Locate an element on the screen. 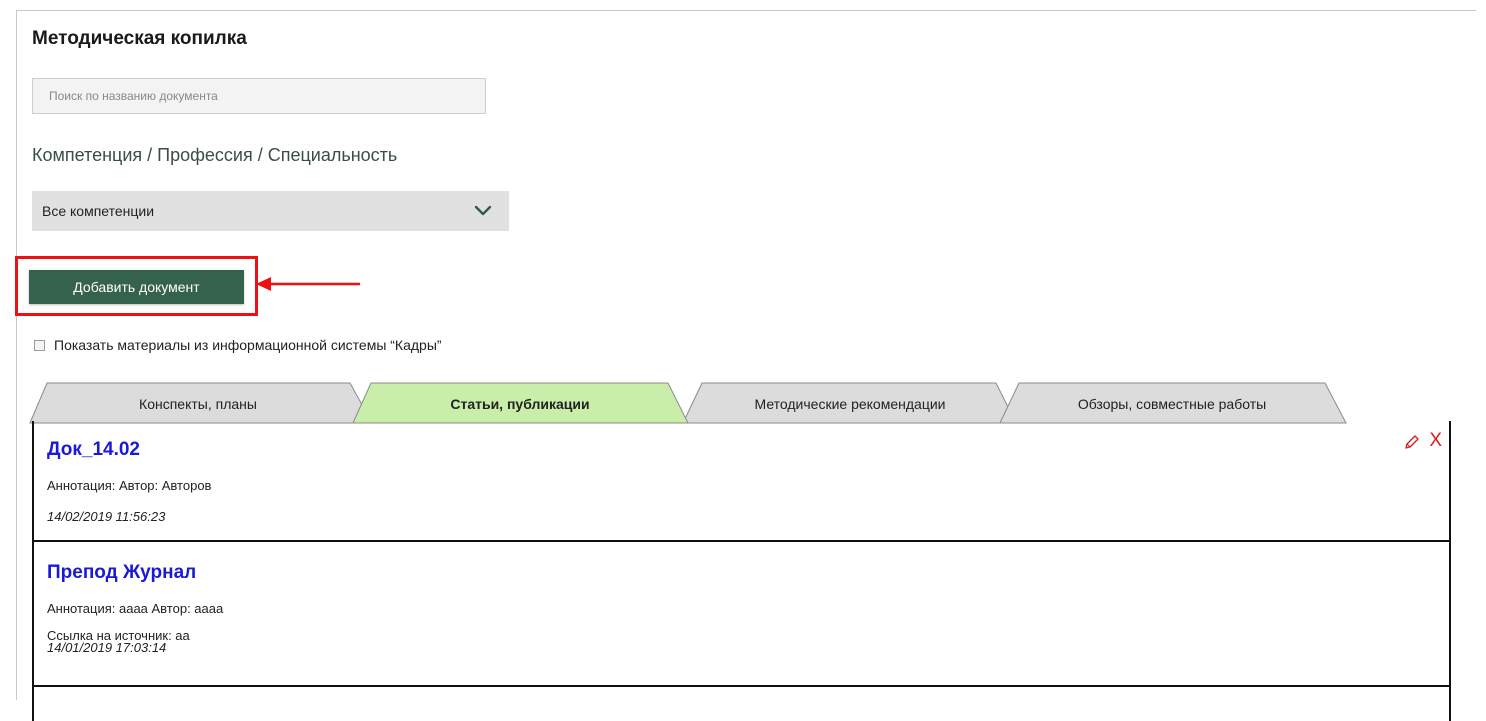 The height and width of the screenshot is (721, 1486). annotation-arrow-icon is located at coordinates (308, 284).